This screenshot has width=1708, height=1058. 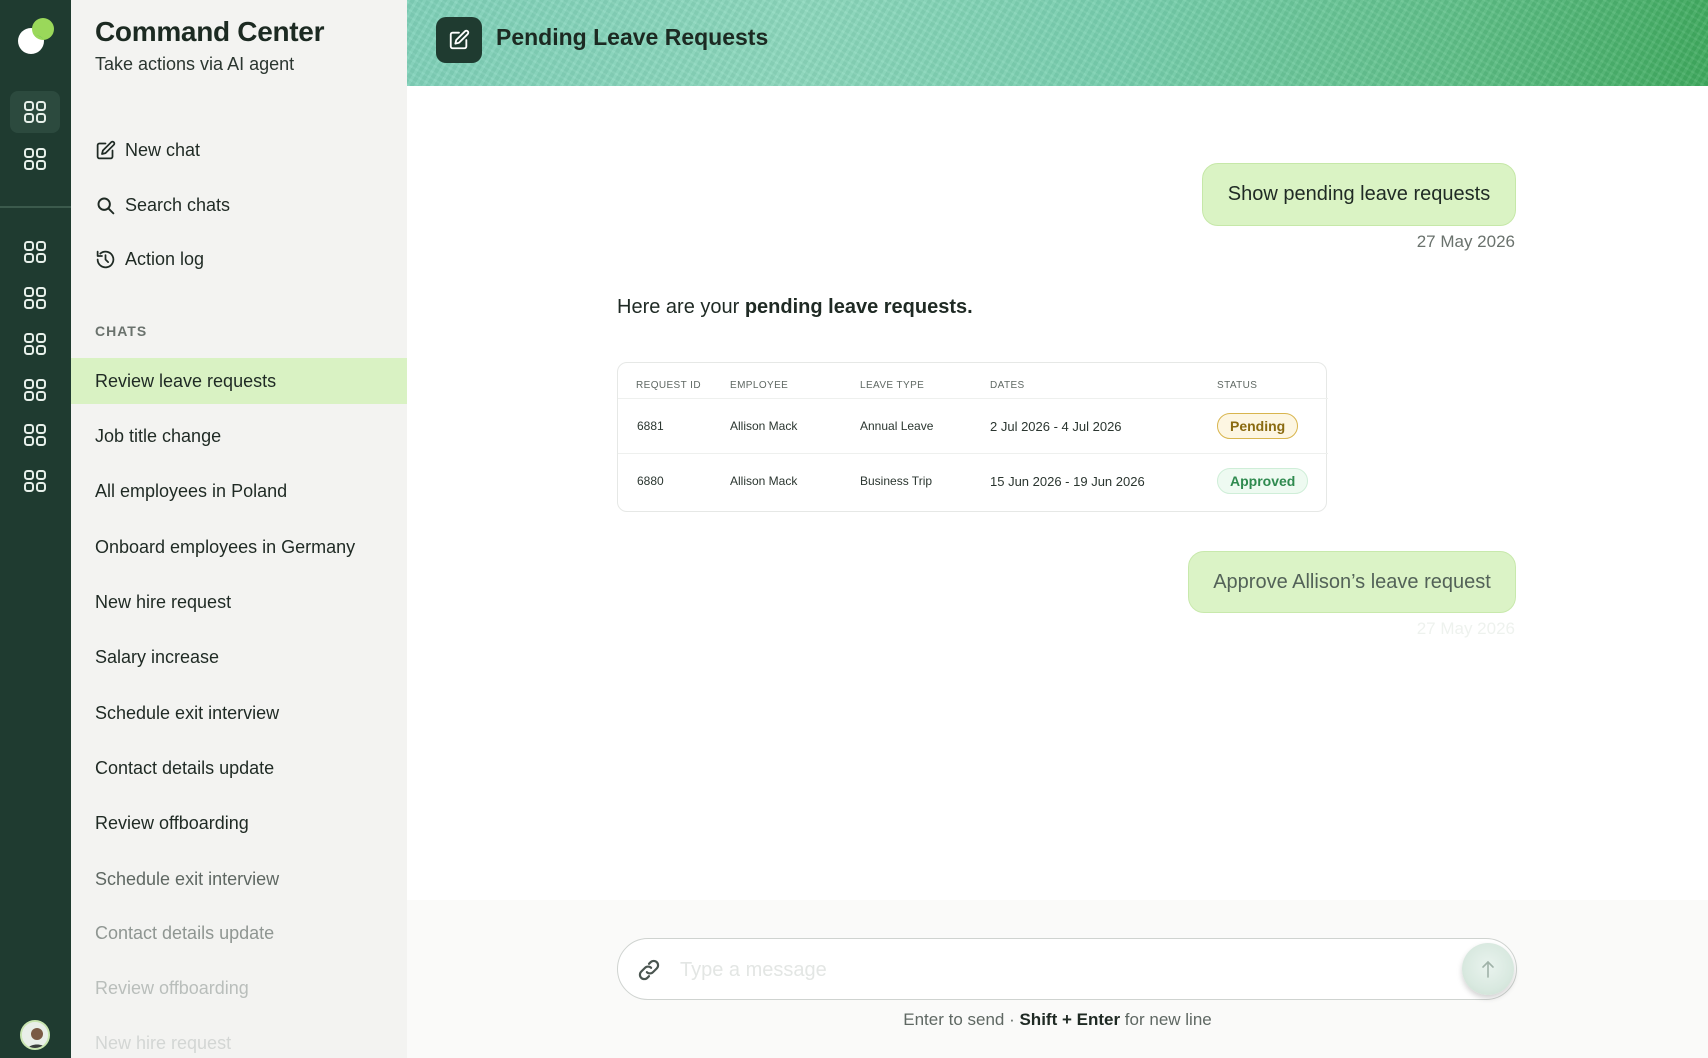 I want to click on chat-item-job-title-change: Job title change, so click(x=239, y=436).